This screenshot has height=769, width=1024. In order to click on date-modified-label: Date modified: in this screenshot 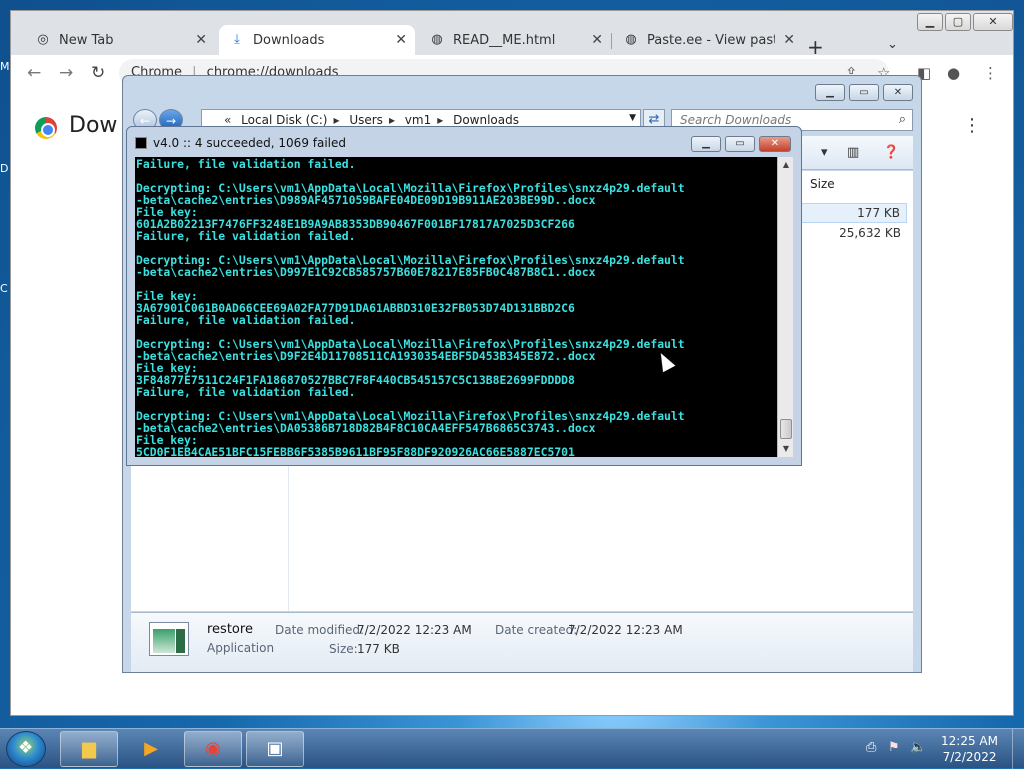, I will do `click(320, 630)`.